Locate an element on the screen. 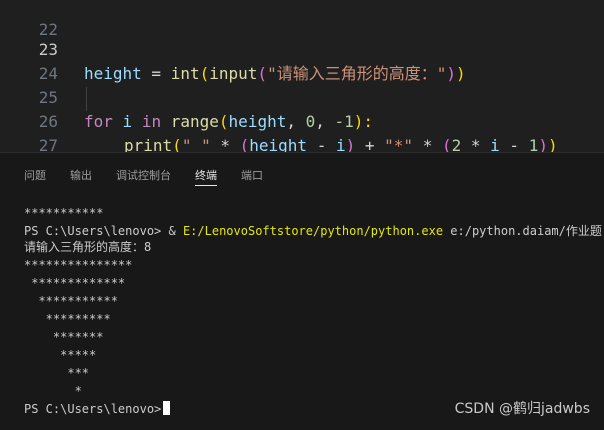 The width and height of the screenshot is (604, 430). token: 2 is located at coordinates (456, 144).